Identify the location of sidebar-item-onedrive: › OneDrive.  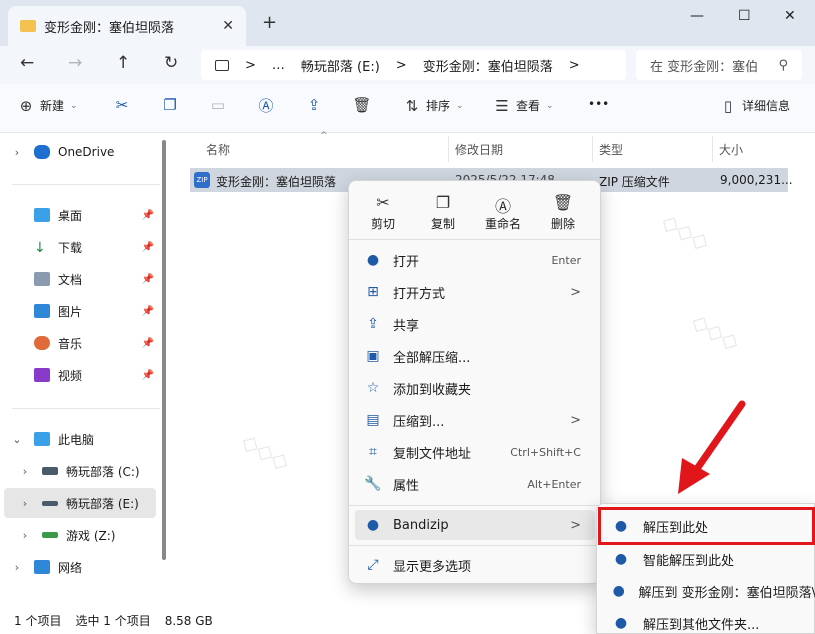
(80, 152).